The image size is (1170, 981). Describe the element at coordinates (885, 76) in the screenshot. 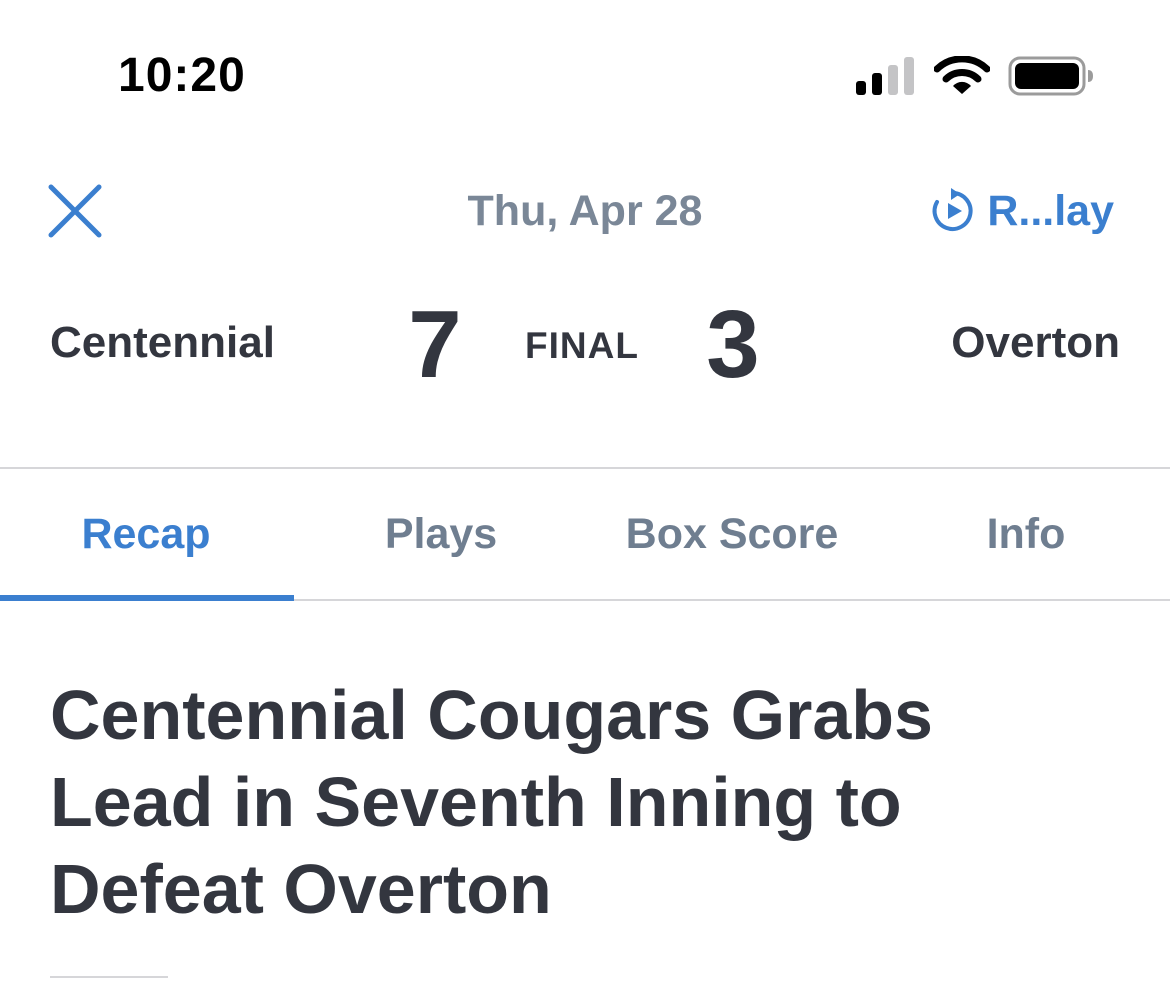

I see `cellular-signal-icon` at that location.